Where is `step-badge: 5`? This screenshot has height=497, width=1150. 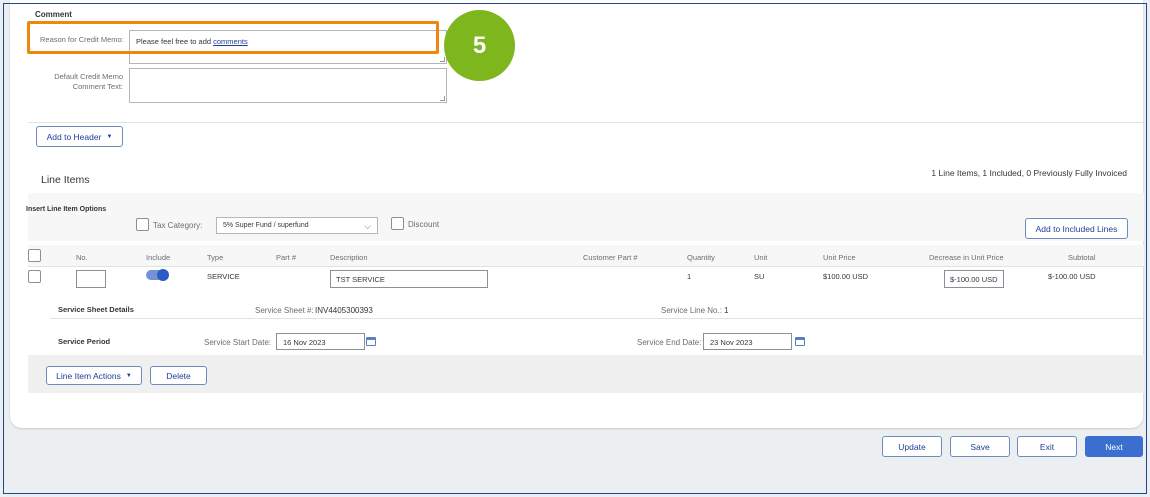 step-badge: 5 is located at coordinates (479, 45).